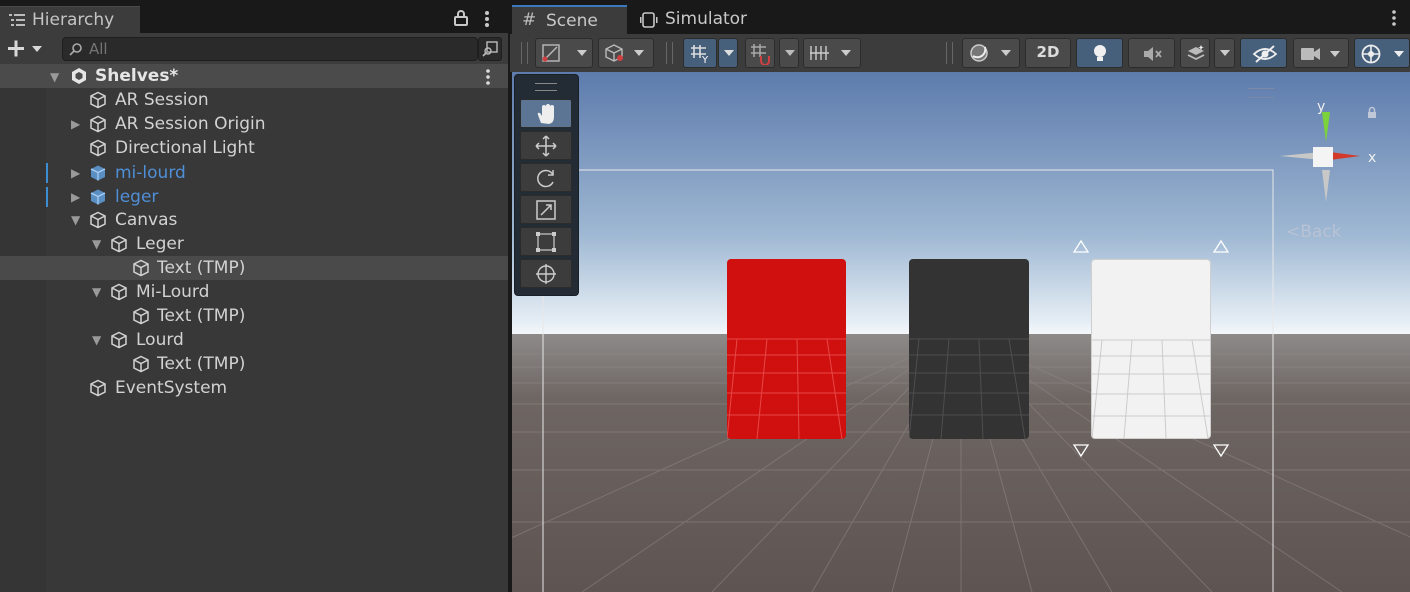 The width and height of the screenshot is (1410, 592). What do you see at coordinates (137, 197) in the screenshot?
I see `hierarchy-item-label: leger` at bounding box center [137, 197].